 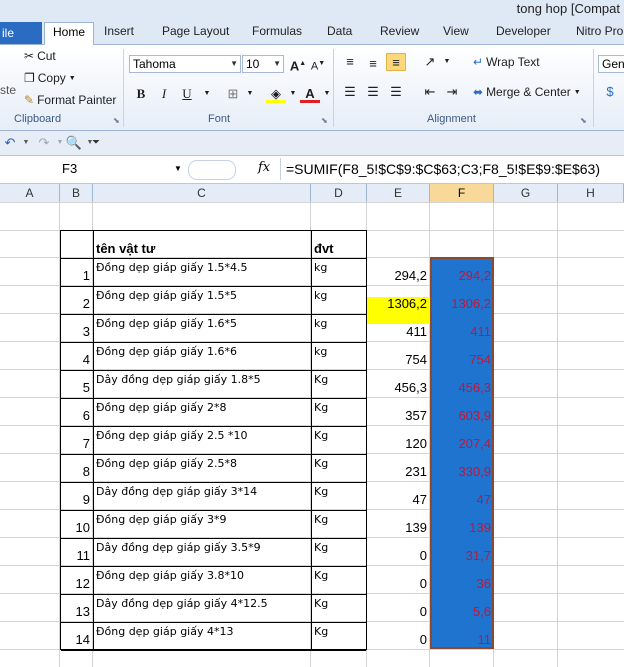 I want to click on value-e: 294,2, so click(x=410, y=275).